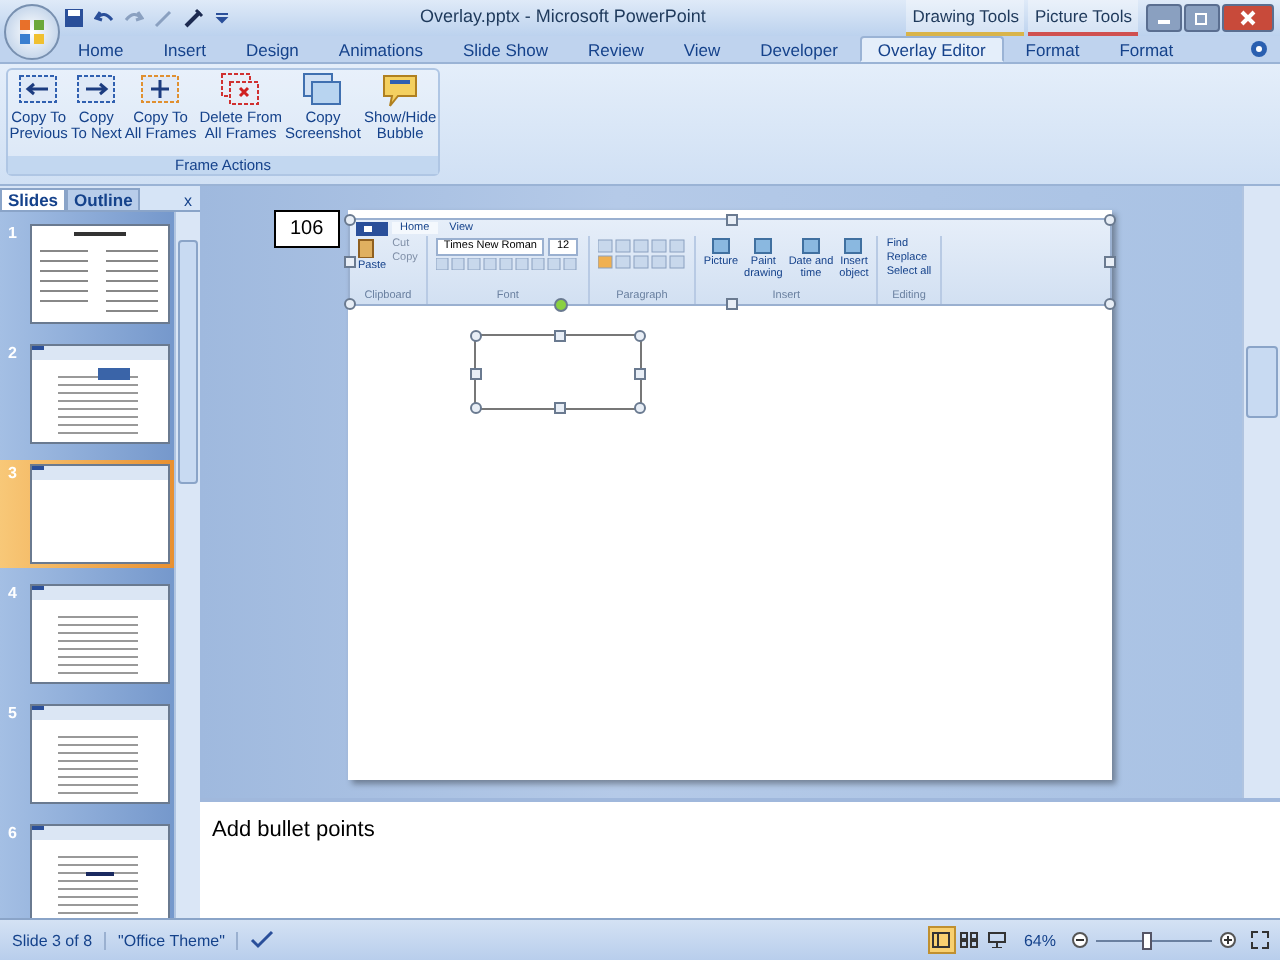 The height and width of the screenshot is (960, 1280). I want to click on ribbon-tab: Home, so click(101, 49).